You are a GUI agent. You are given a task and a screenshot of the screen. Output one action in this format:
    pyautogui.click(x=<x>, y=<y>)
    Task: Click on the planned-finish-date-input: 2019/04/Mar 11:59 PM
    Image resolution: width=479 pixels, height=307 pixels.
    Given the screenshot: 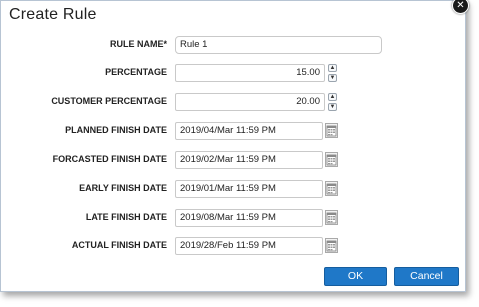 What is the action you would take?
    pyautogui.click(x=249, y=131)
    